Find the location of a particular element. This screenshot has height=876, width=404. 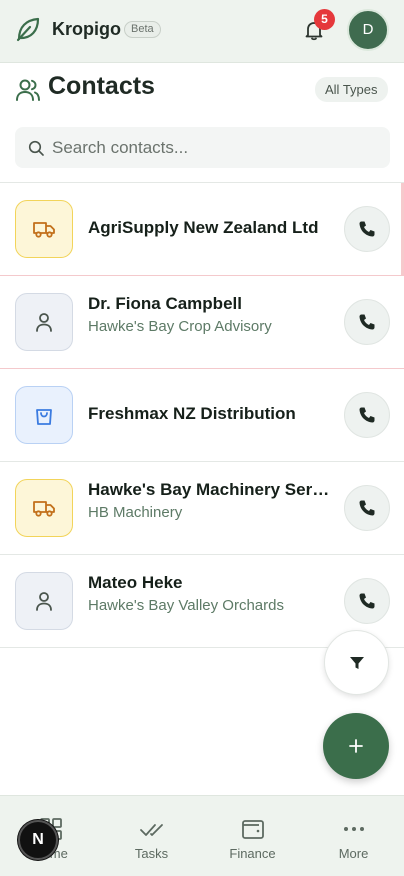

search-box is located at coordinates (202, 147).